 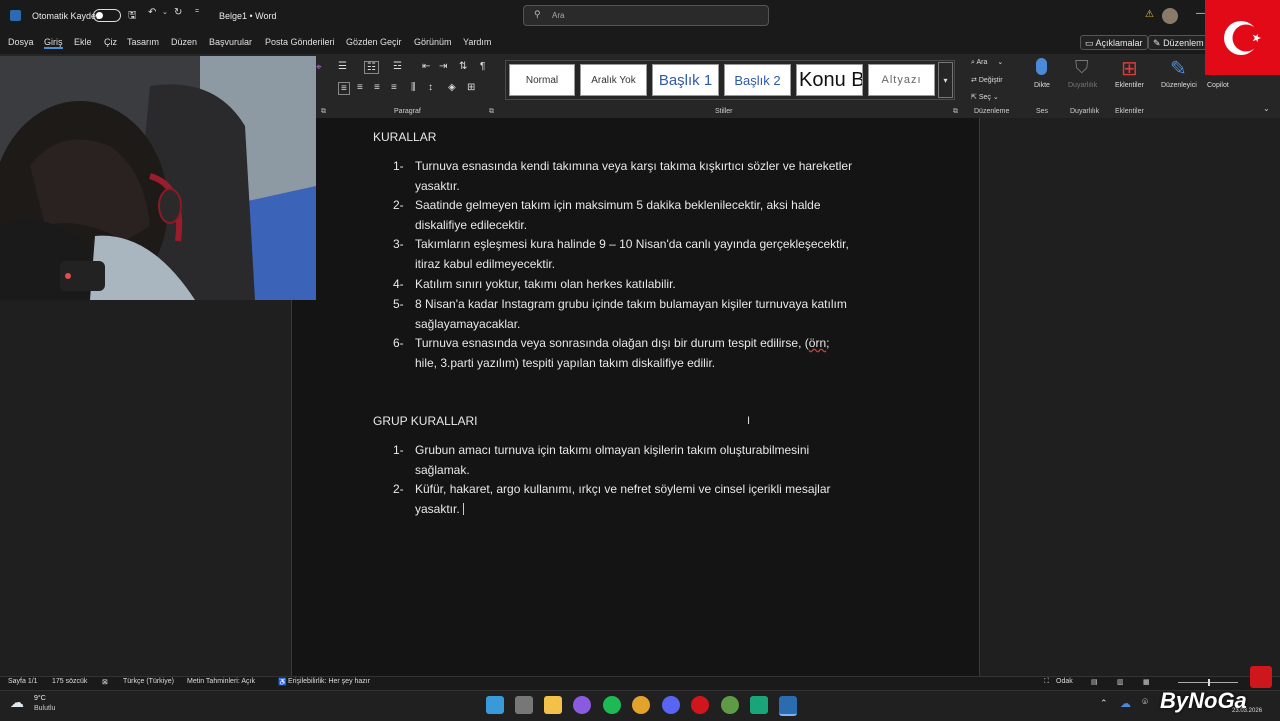 What do you see at coordinates (342, 66) in the screenshot?
I see `bullets-icon: ☰` at bounding box center [342, 66].